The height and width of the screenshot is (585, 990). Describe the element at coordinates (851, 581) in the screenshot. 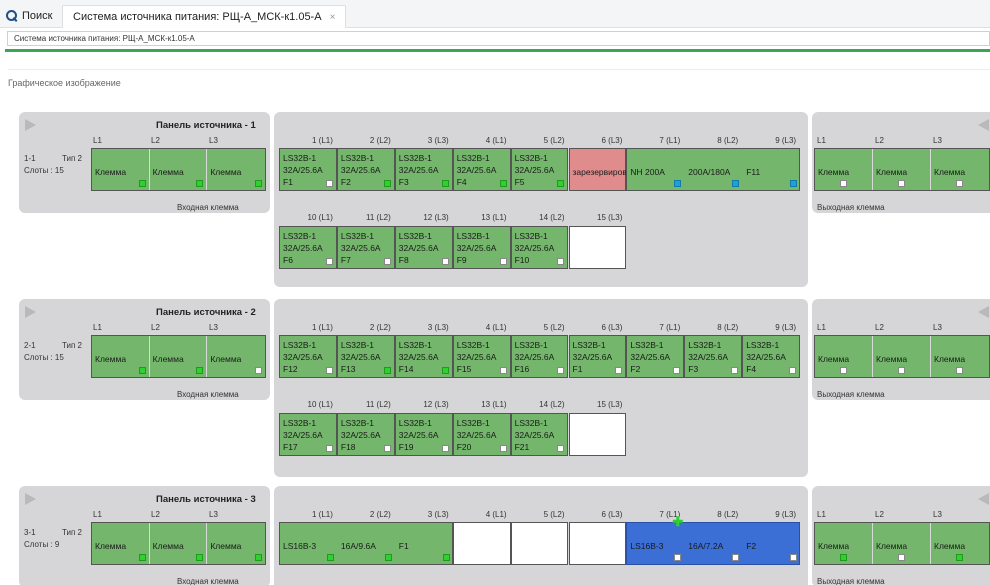

I see `output-terminal-label: Выходная клемма` at that location.